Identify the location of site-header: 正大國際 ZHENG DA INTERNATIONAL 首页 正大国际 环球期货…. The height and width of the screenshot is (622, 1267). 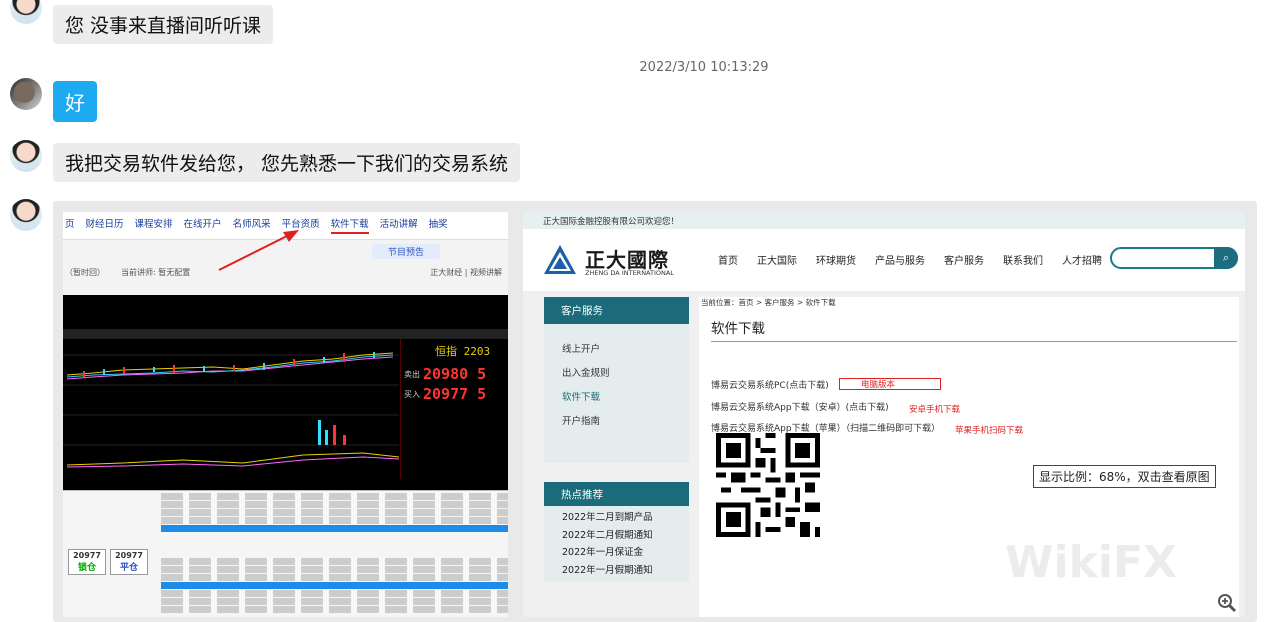
(884, 260).